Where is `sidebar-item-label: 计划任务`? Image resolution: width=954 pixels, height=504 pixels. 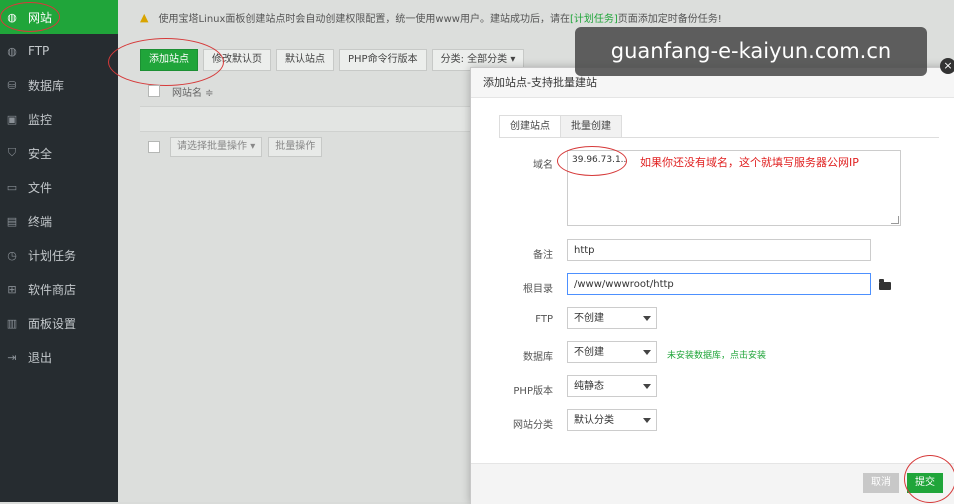
sidebar-item-label: 计划任务 is located at coordinates (52, 255).